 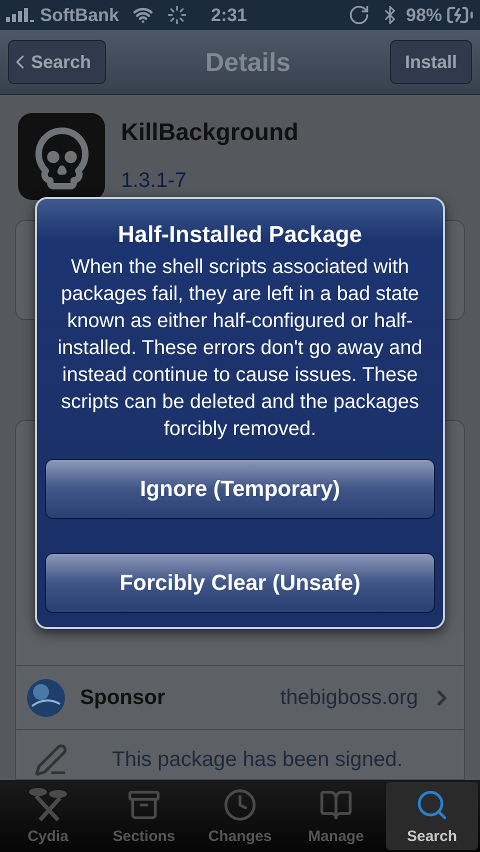 I want to click on row-label: Sponsor, so click(x=123, y=697).